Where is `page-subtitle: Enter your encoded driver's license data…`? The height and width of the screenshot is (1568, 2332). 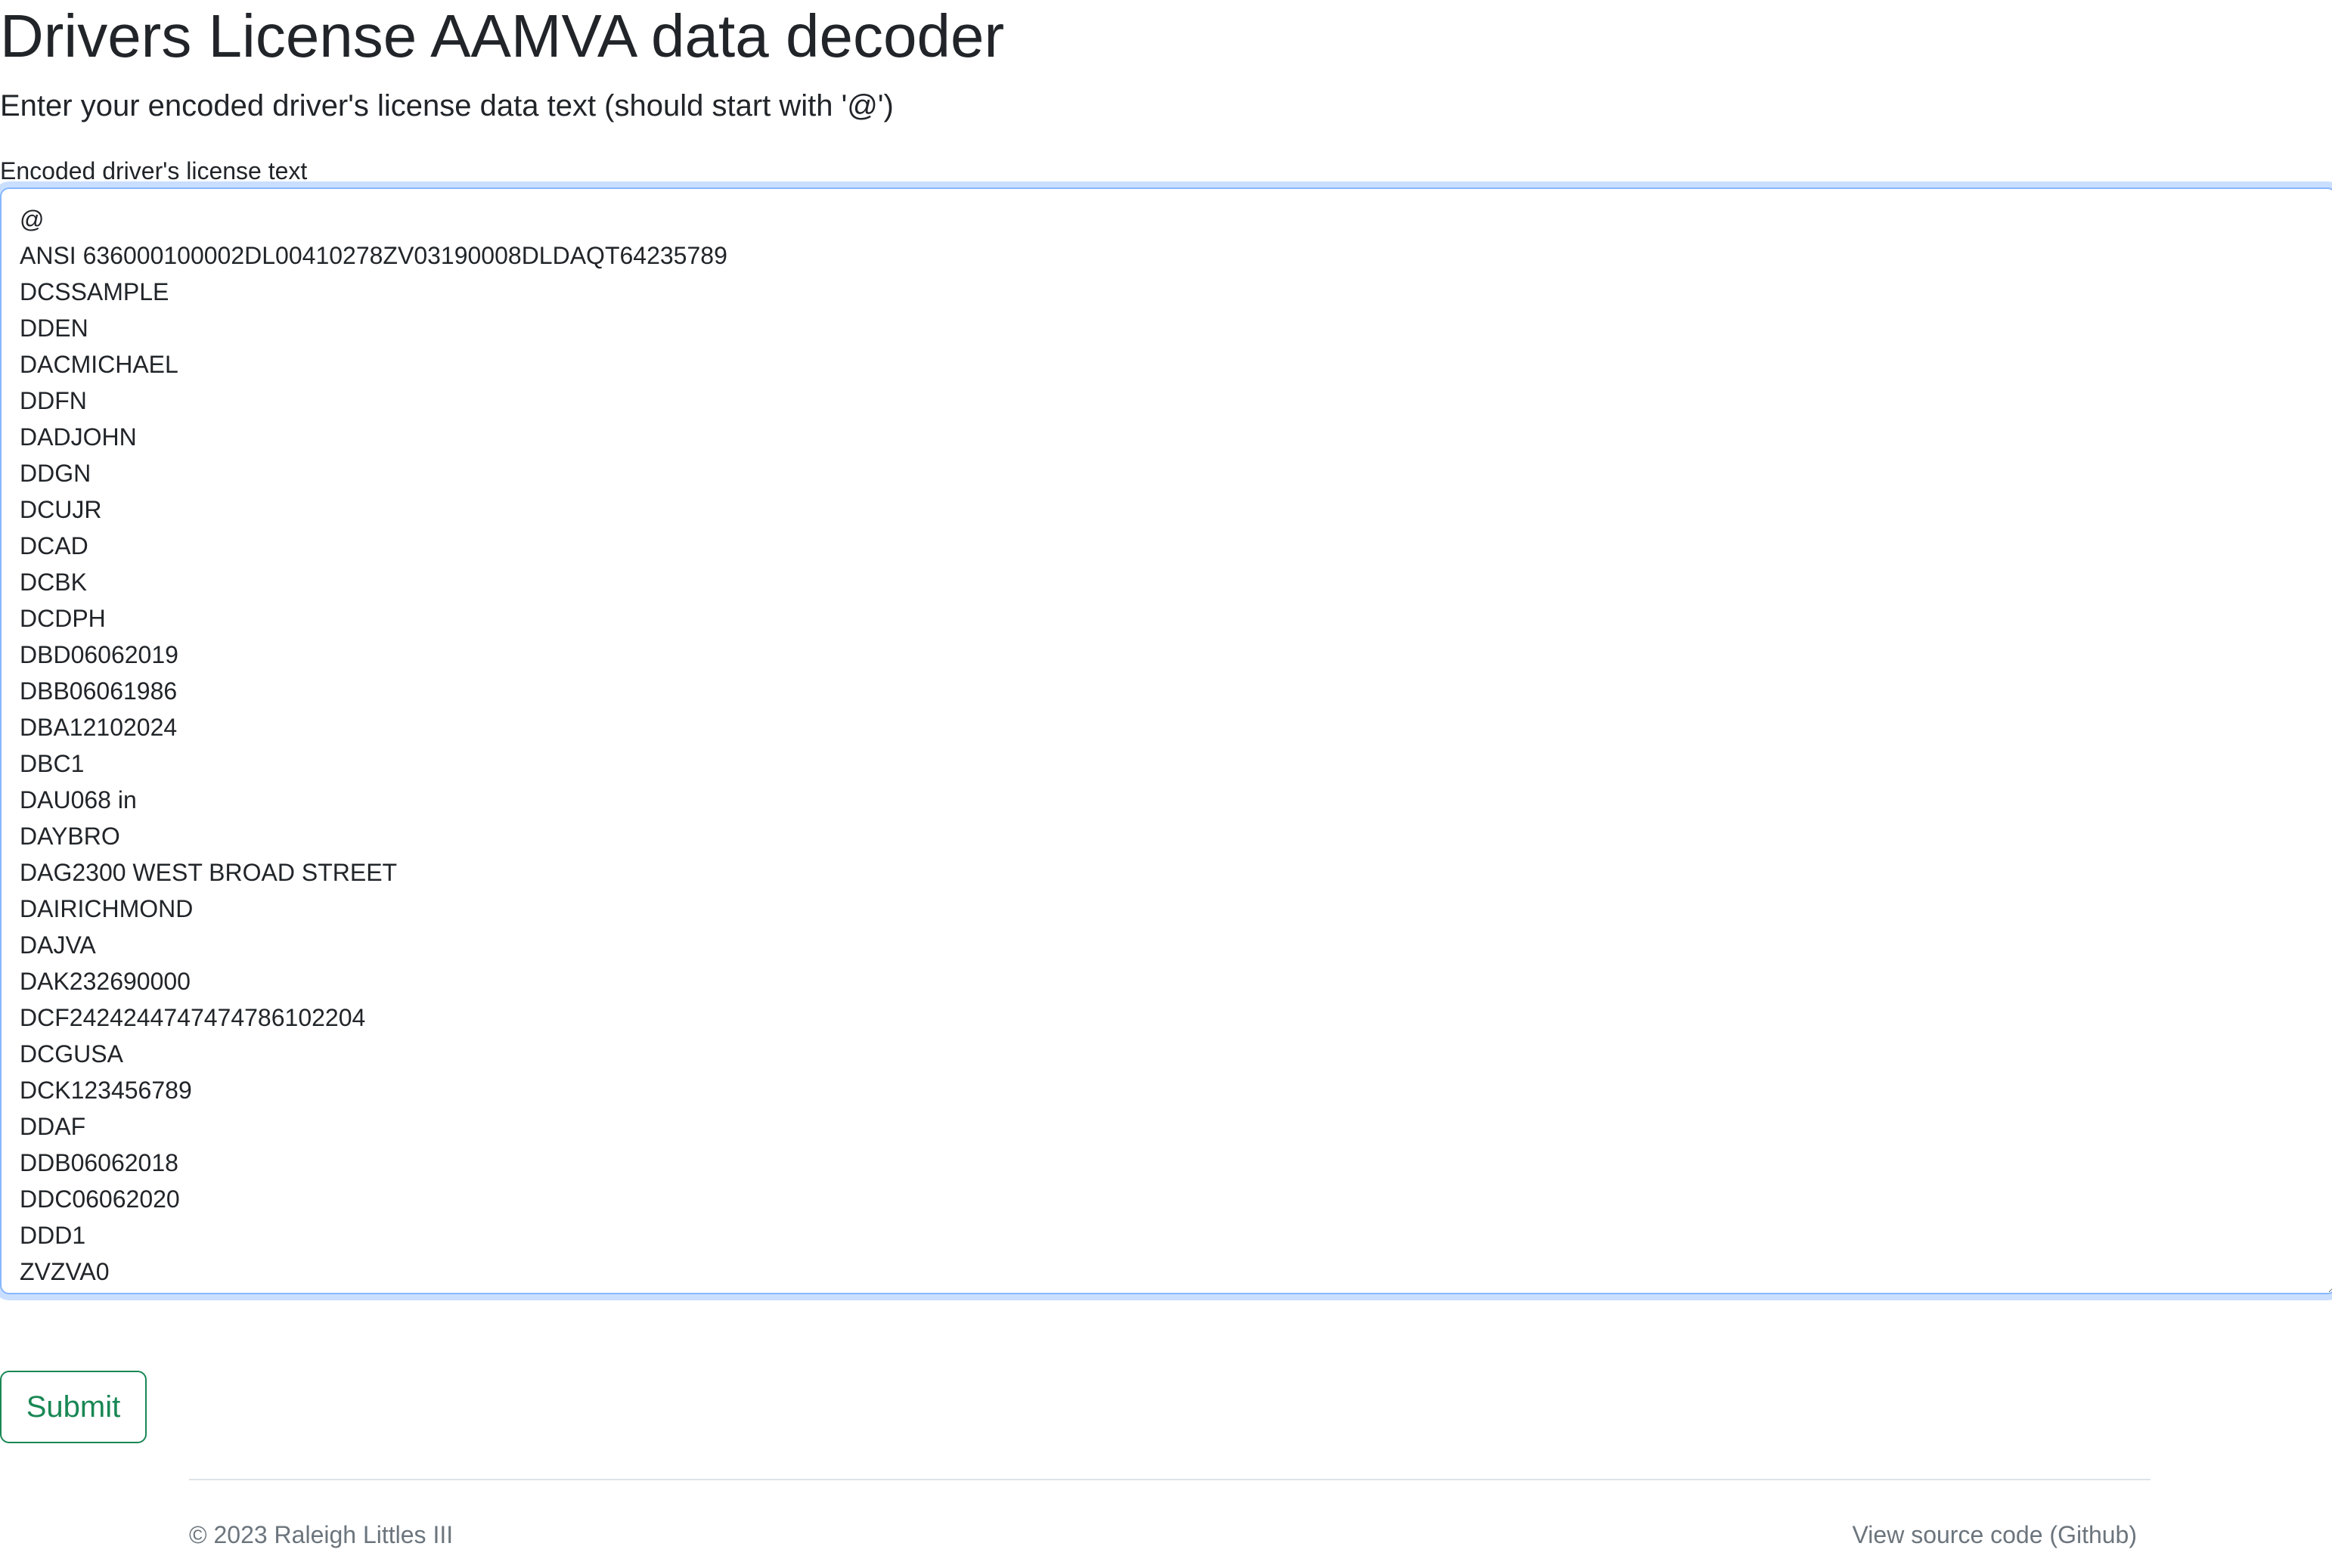 page-subtitle: Enter your encoded driver's license data… is located at coordinates (447, 105).